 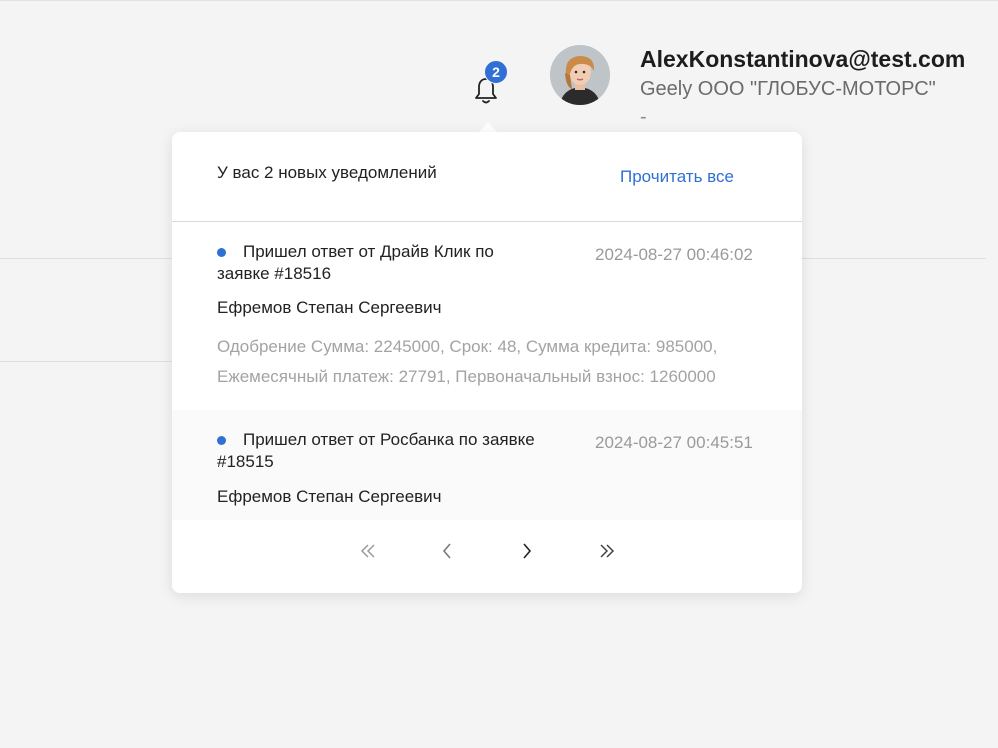 I want to click on notification-time: 2024-08-27 00:46:02, so click(x=674, y=254).